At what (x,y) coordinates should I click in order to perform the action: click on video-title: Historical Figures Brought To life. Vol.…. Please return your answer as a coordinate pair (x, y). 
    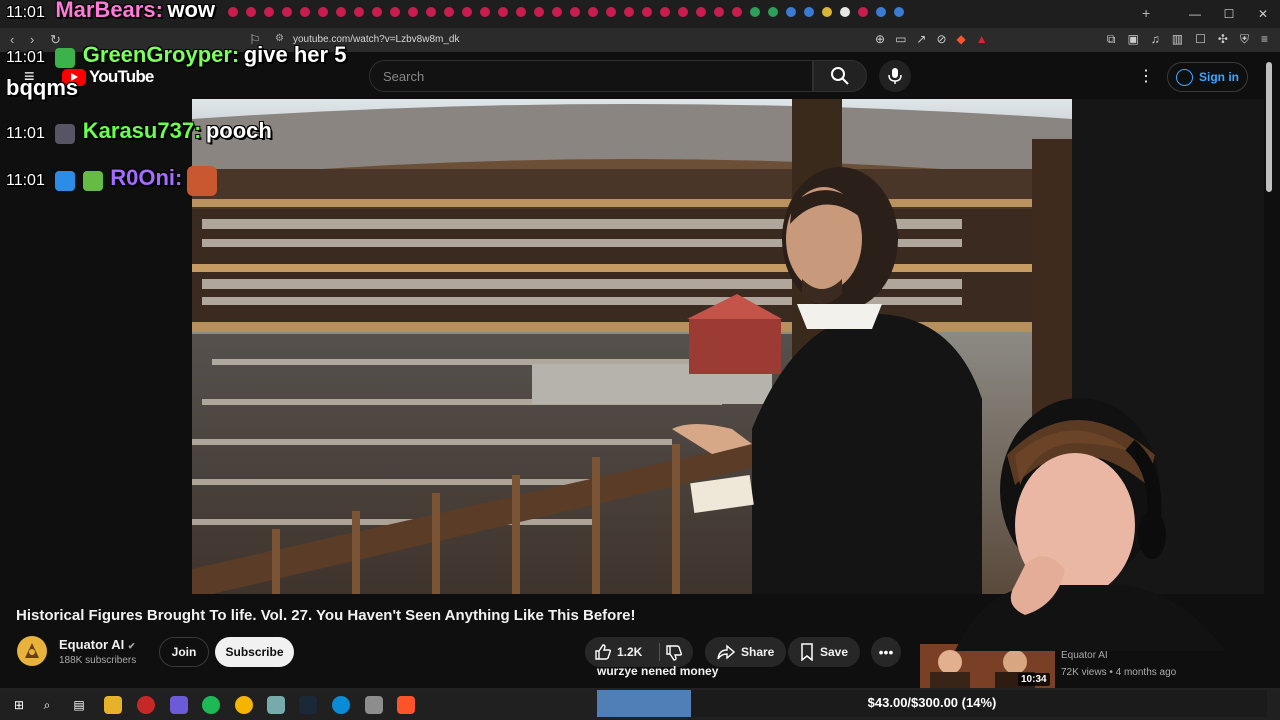
    Looking at the image, I should click on (326, 615).